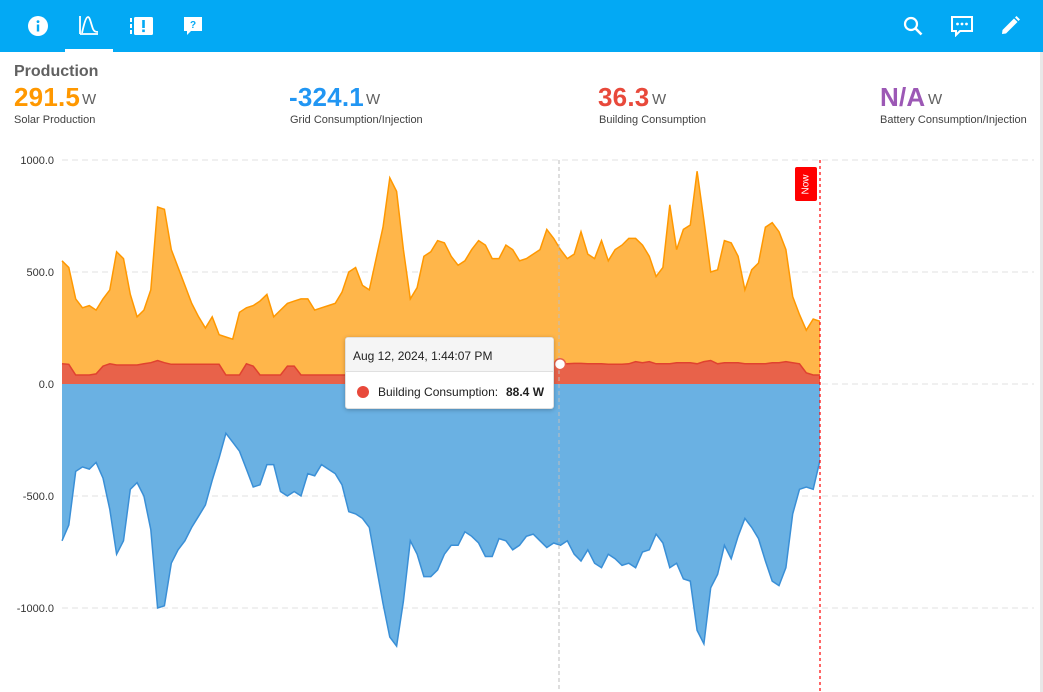 The width and height of the screenshot is (1043, 692). Describe the element at coordinates (935, 99) in the screenshot. I see `battery-unit: W` at that location.